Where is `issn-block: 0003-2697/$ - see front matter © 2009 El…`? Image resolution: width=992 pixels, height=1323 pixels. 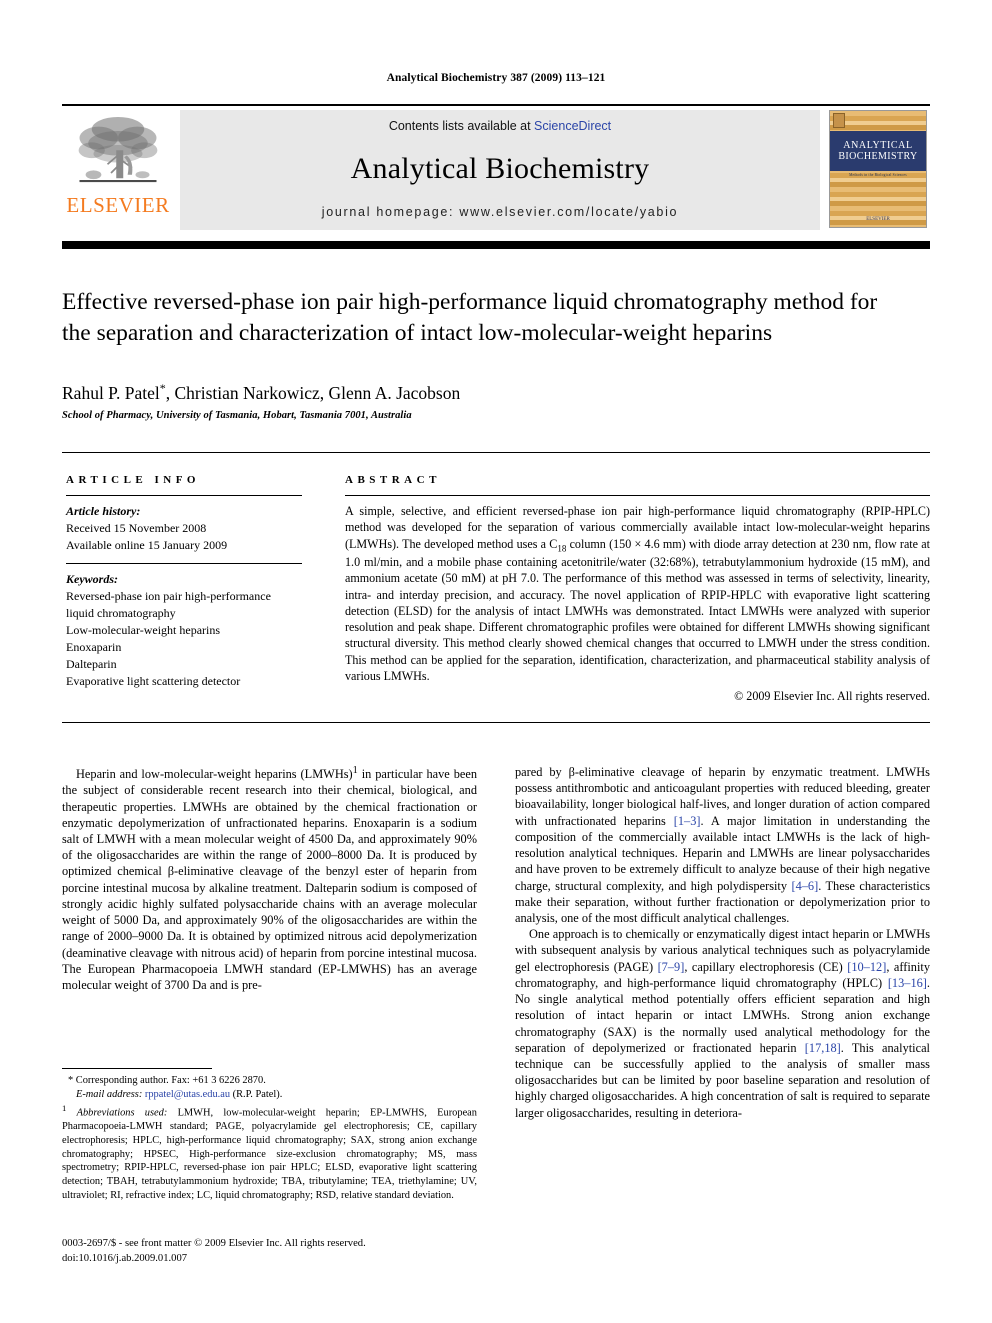
issn-block: 0003-2697/$ - see front matter © 2009 El… is located at coordinates (277, 1251).